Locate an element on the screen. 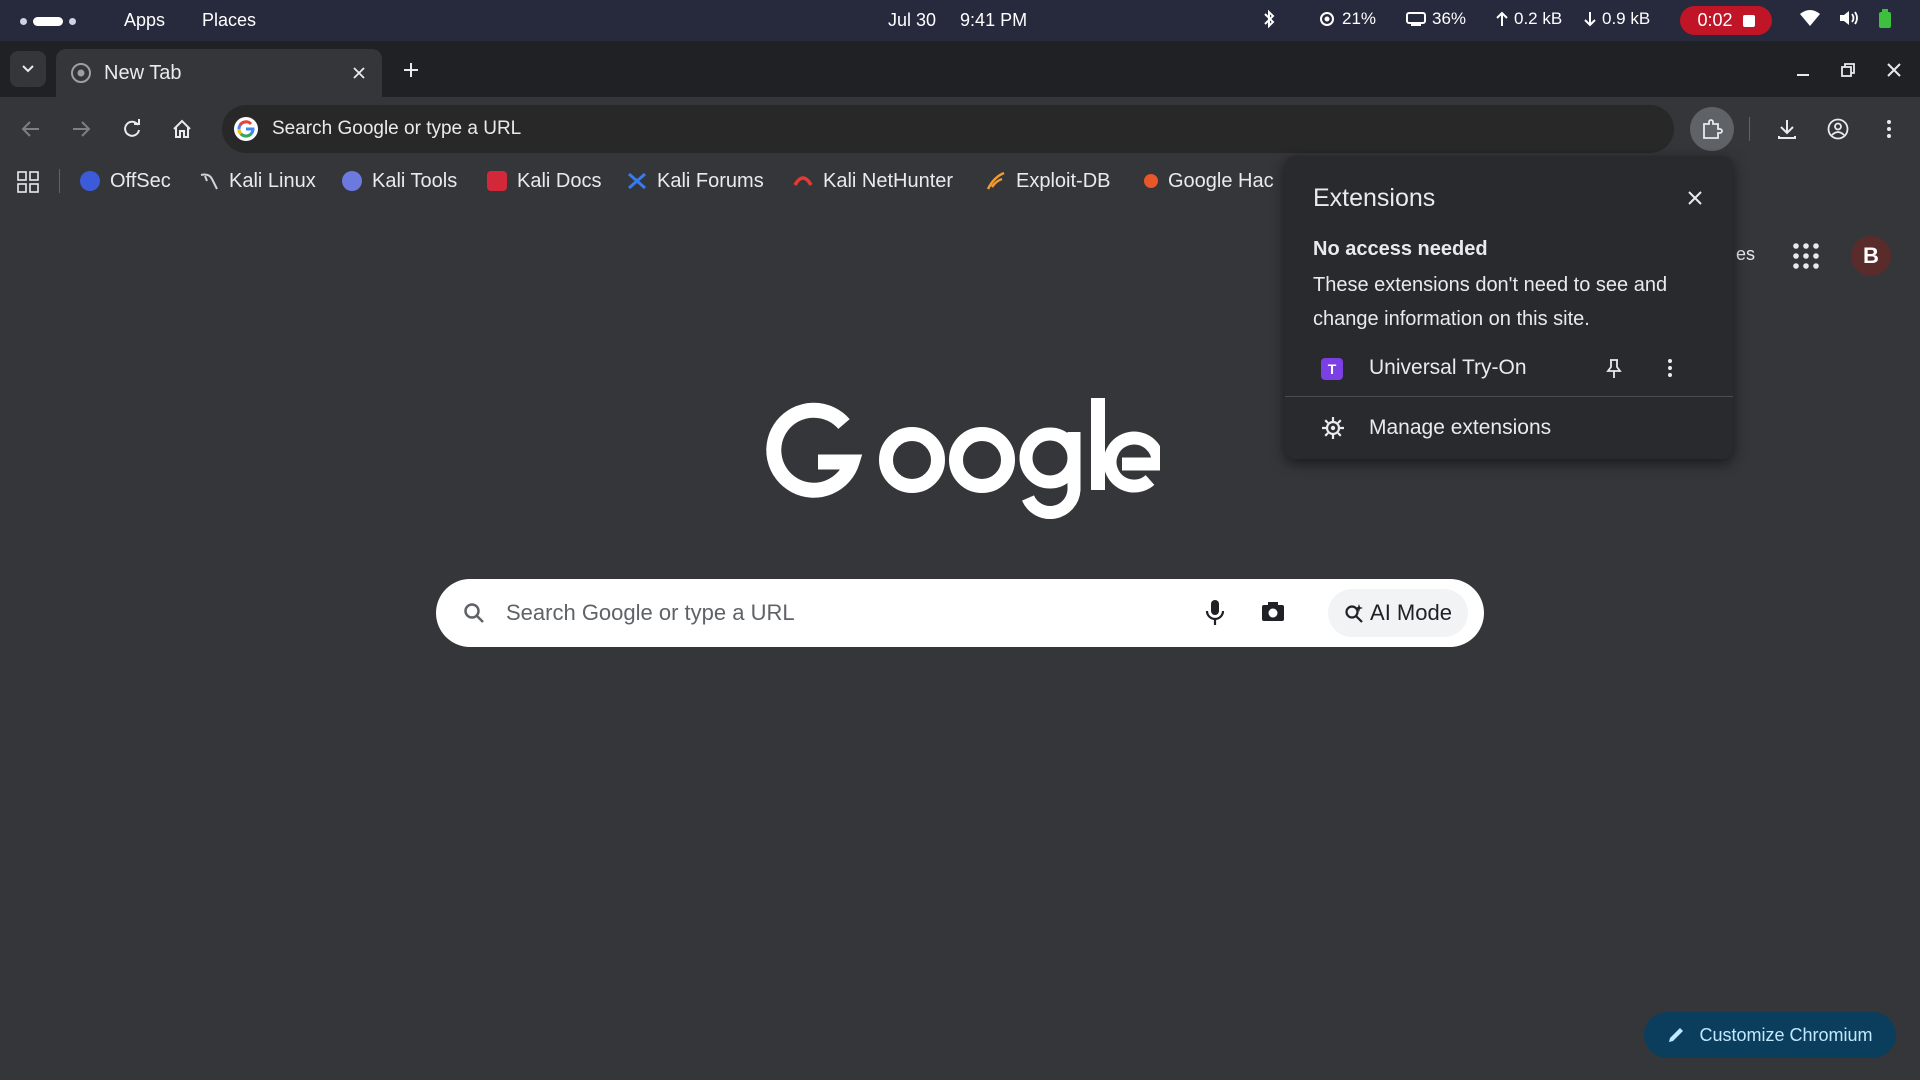  wifi-icon is located at coordinates (1810, 18).